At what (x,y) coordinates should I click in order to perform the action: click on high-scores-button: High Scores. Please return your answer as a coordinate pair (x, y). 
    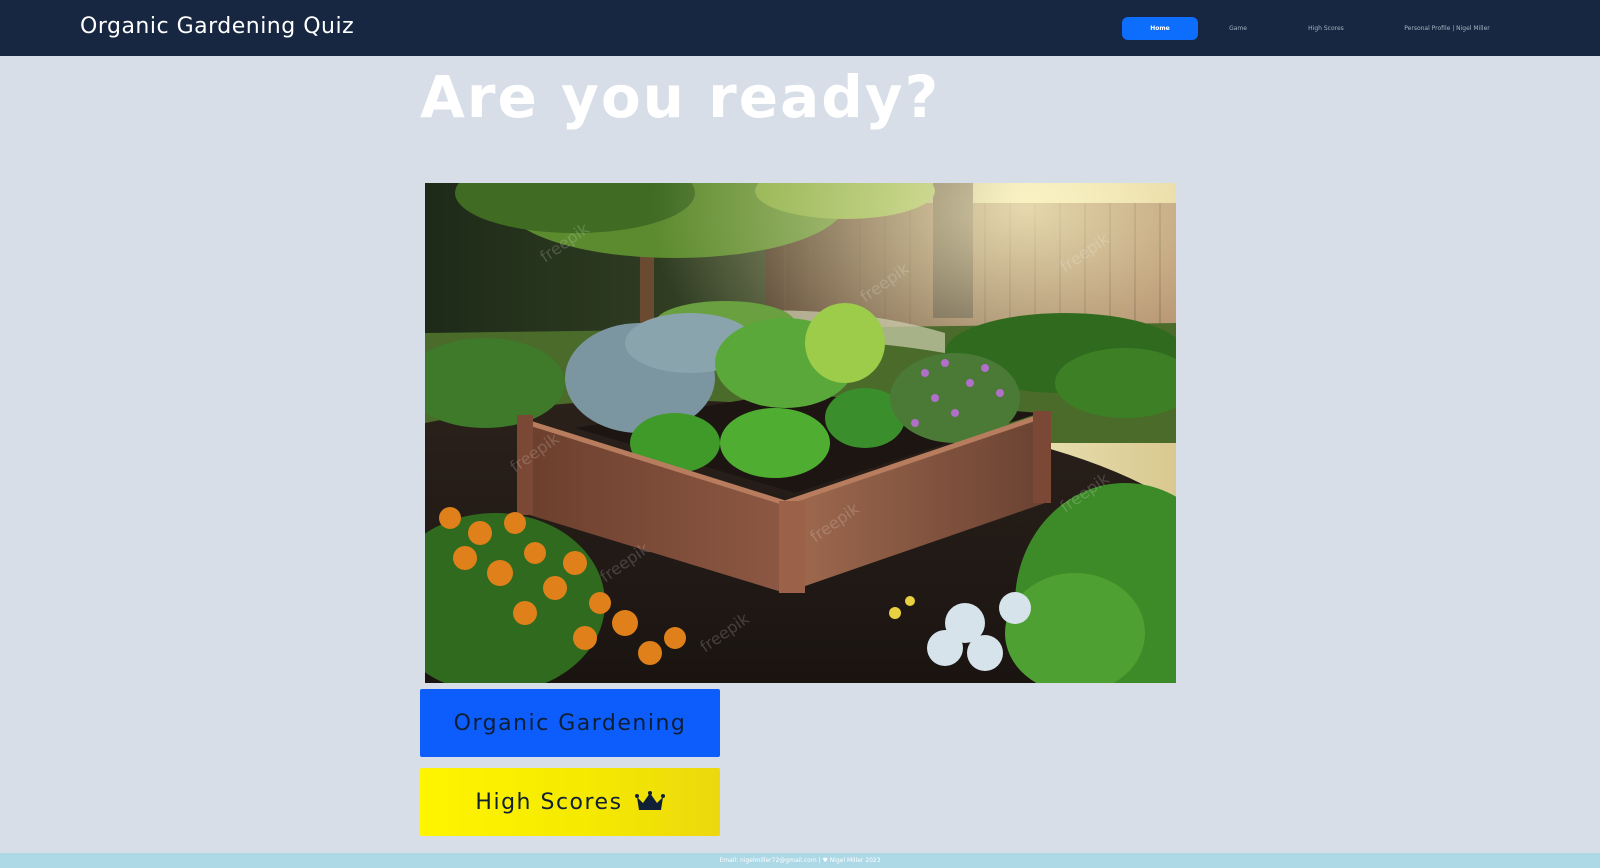
    Looking at the image, I should click on (570, 802).